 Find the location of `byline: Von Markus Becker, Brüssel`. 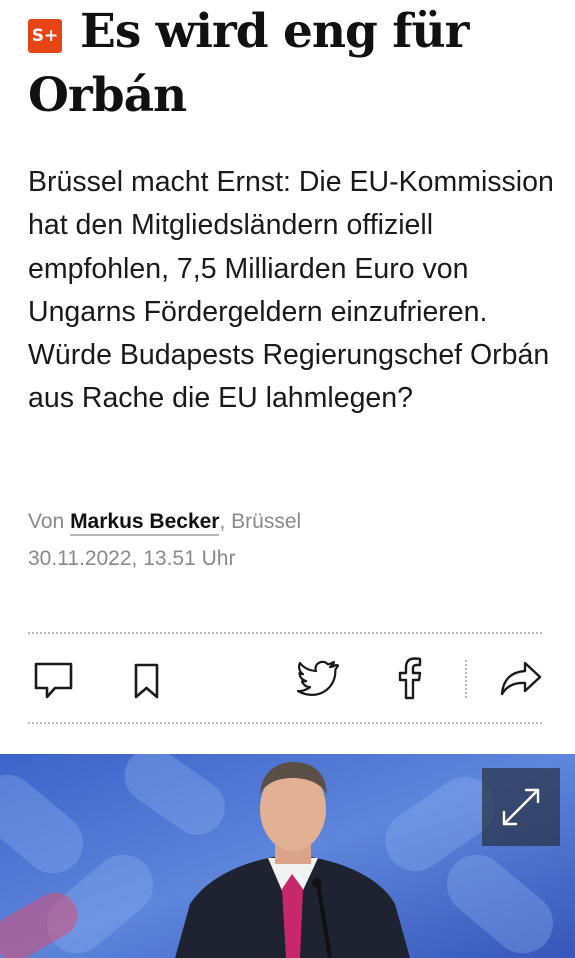

byline: Von Markus Becker, Brüssel is located at coordinates (164, 522).